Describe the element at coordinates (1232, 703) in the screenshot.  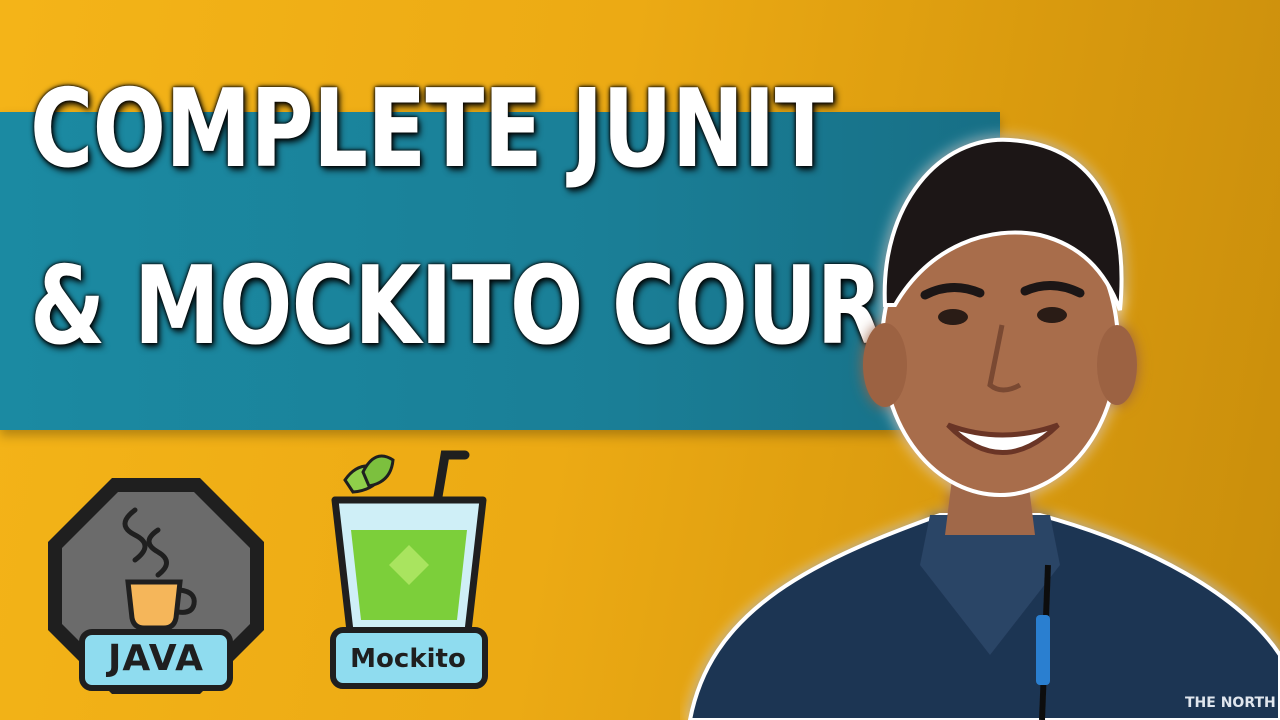
I see `jacket-logo: THE NORTH FACE` at that location.